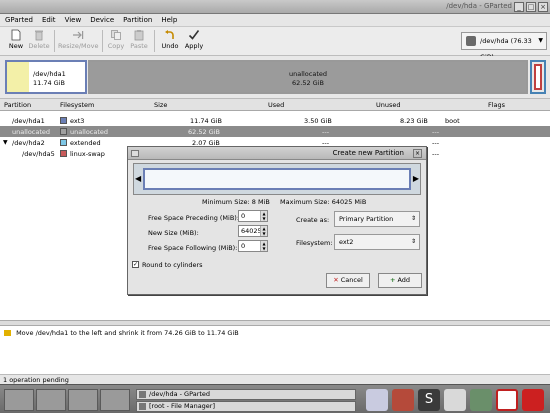 Image resolution: width=550 pixels, height=413 pixels. Describe the element at coordinates (18, 19) in the screenshot. I see `menu-gparted: GParted` at that location.